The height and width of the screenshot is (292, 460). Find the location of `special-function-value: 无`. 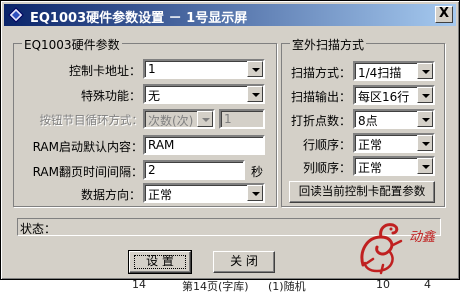

special-function-value: 无 is located at coordinates (154, 96).